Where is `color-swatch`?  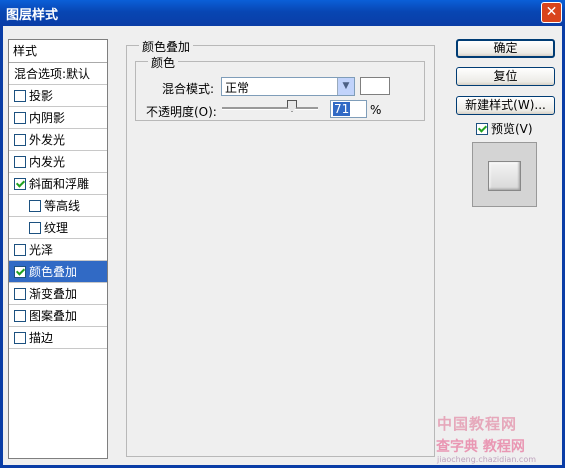
color-swatch is located at coordinates (375, 86).